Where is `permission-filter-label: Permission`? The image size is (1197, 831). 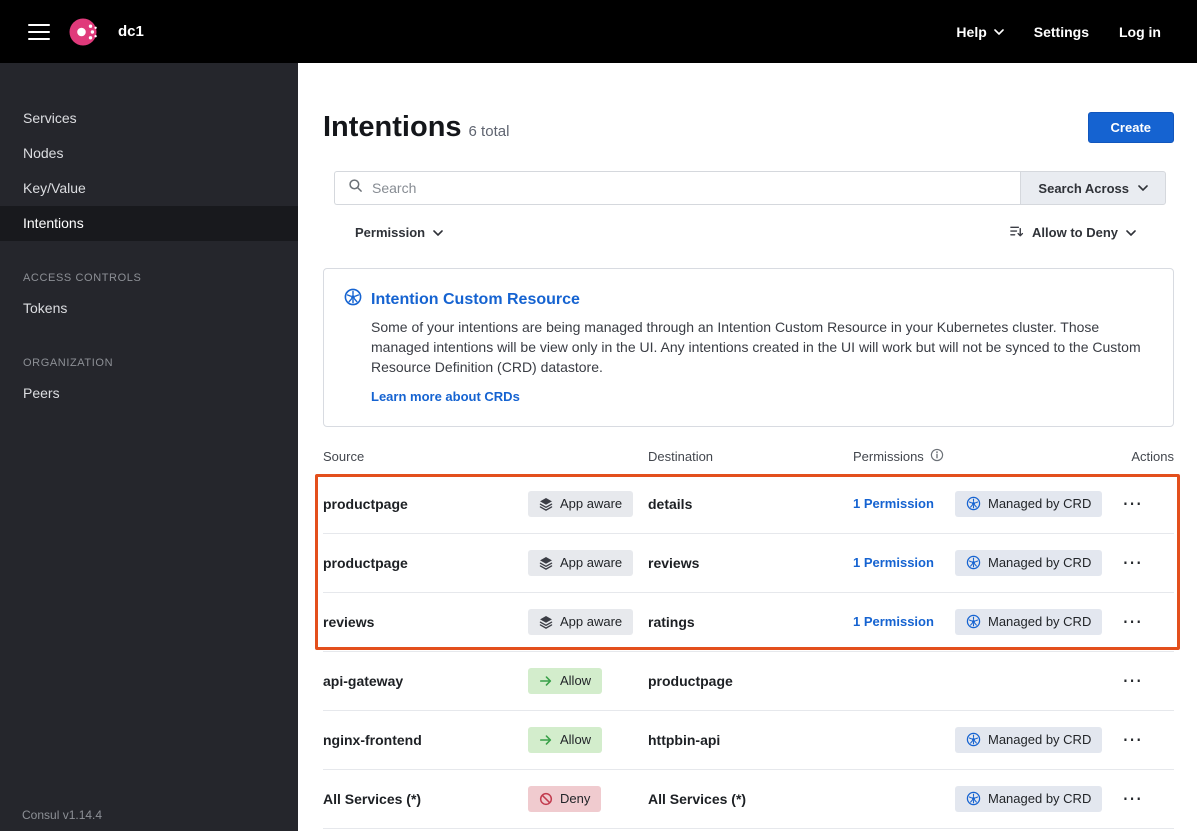
permission-filter-label: Permission is located at coordinates (390, 232).